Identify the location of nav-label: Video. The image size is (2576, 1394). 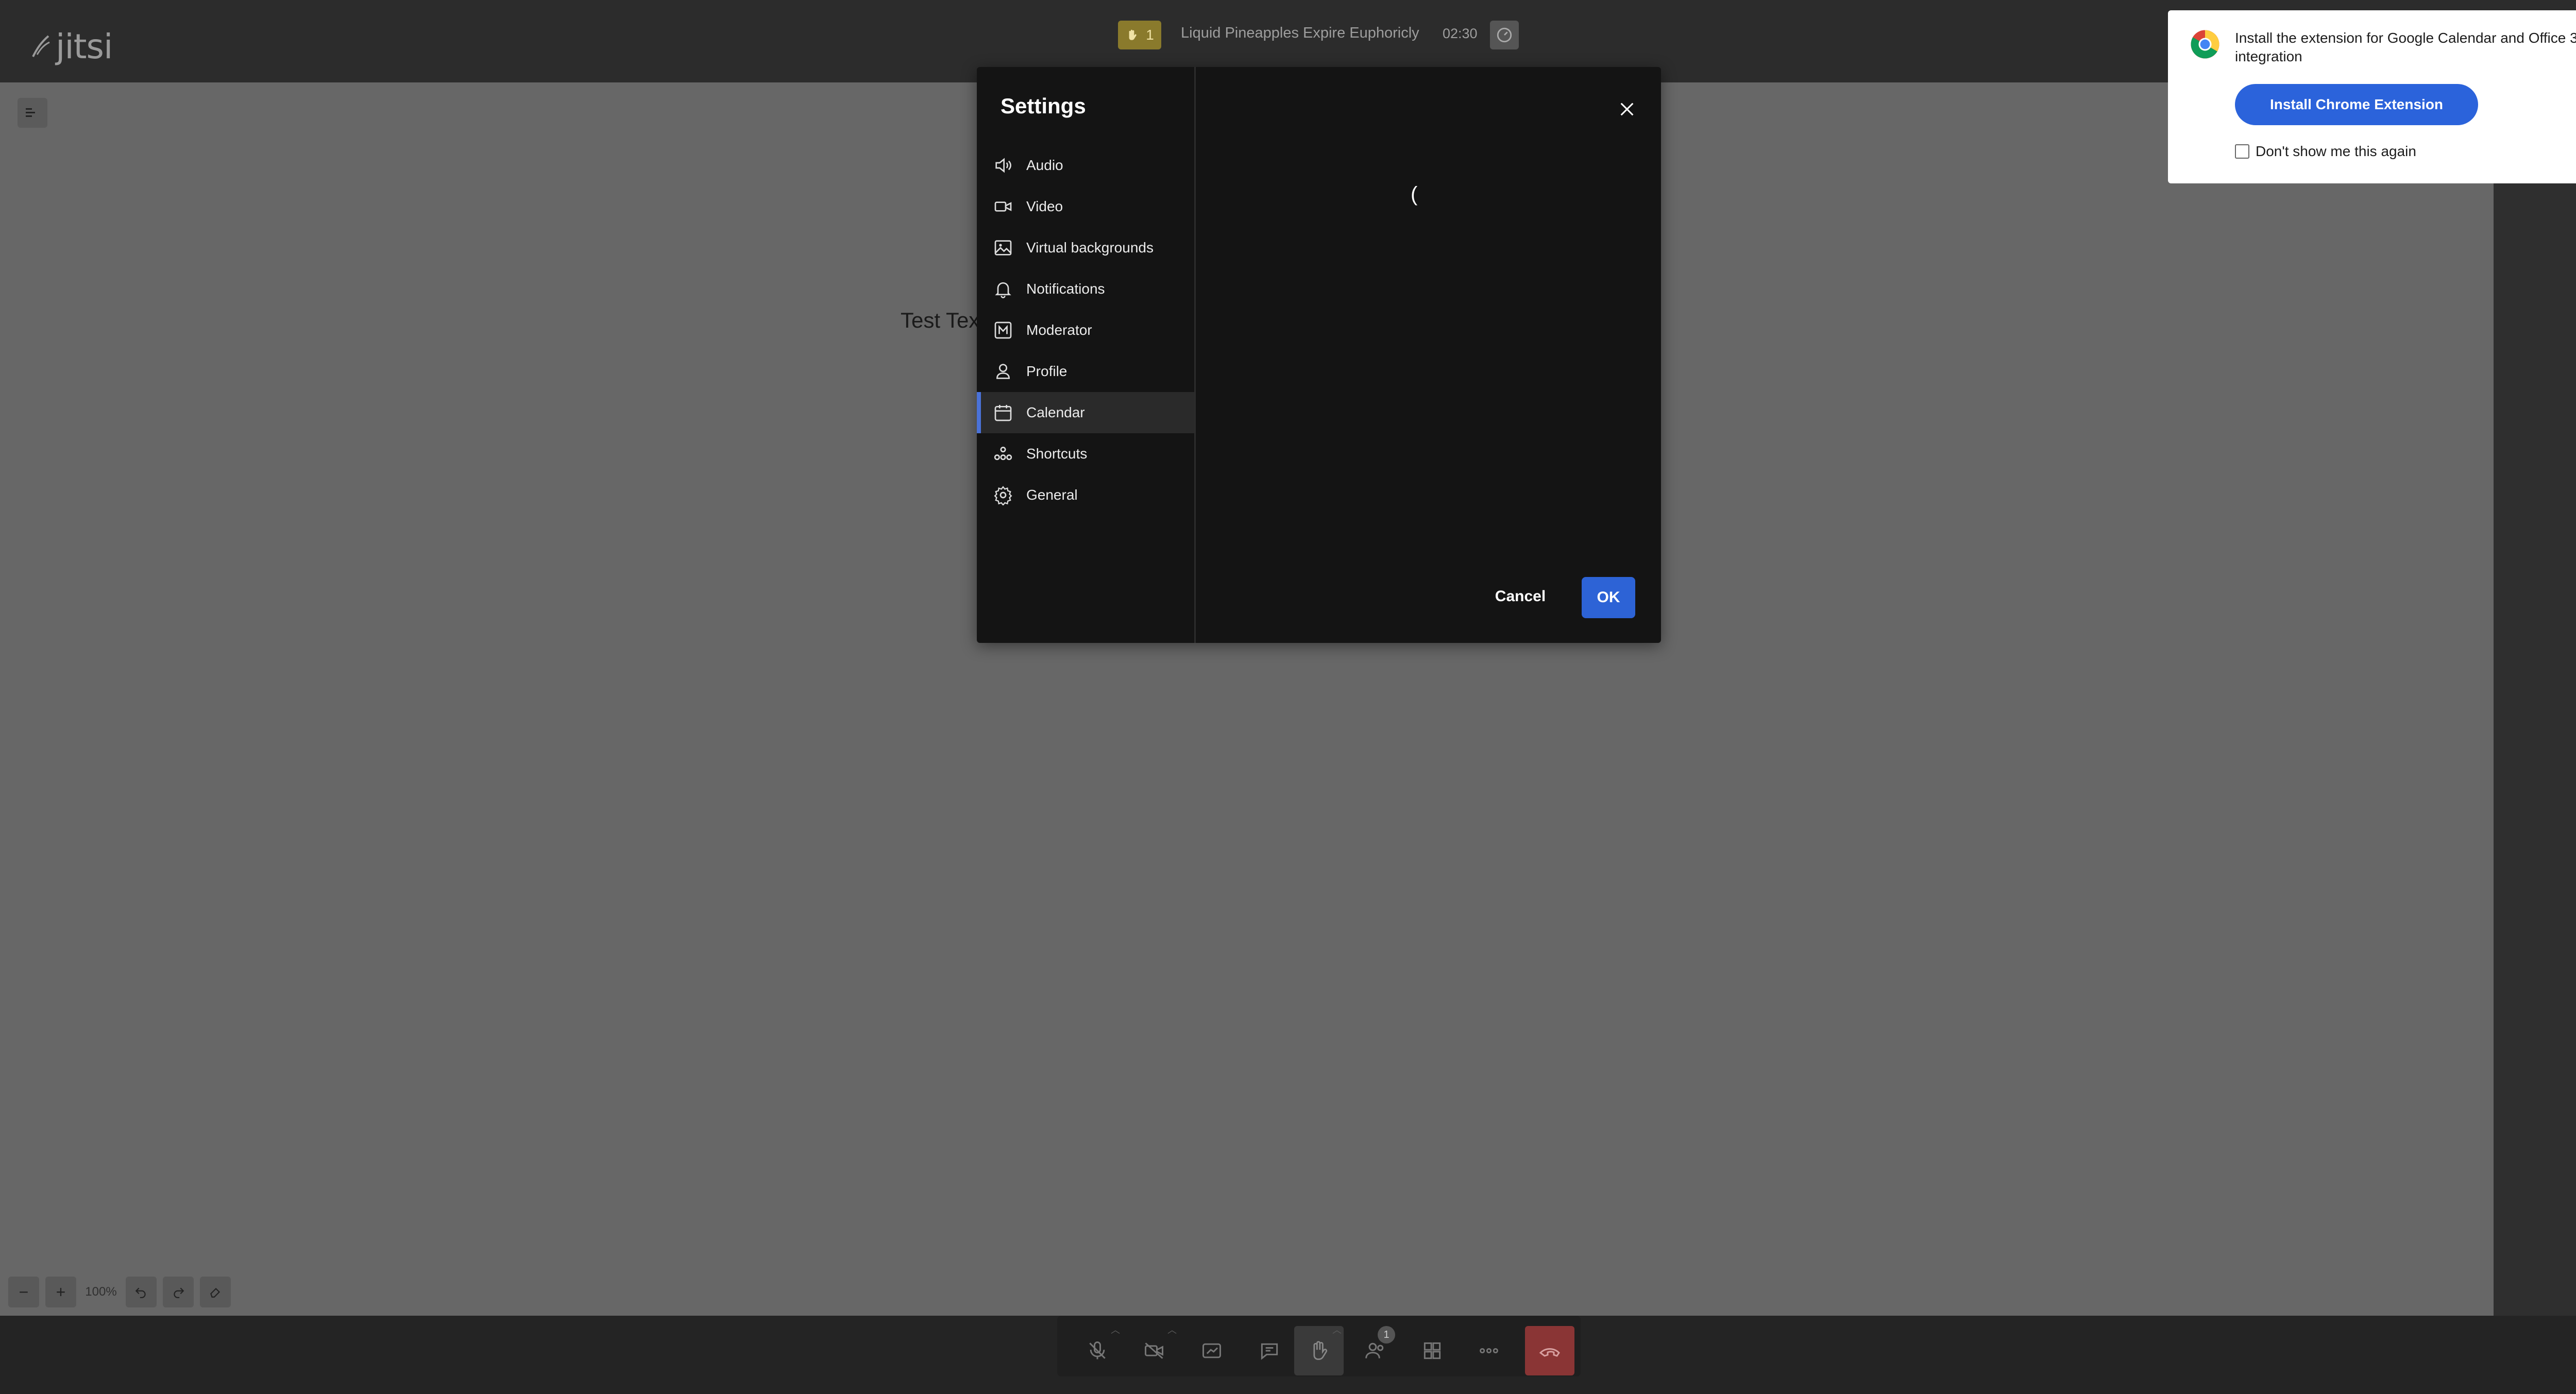
(1044, 206).